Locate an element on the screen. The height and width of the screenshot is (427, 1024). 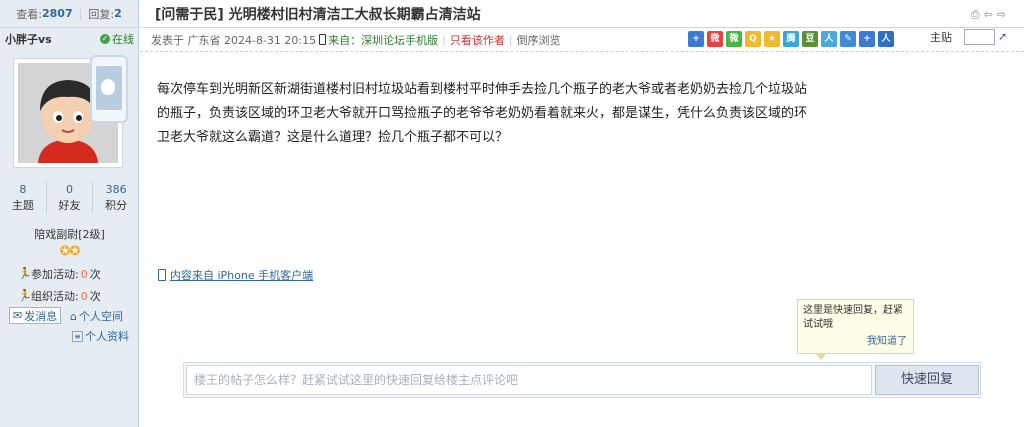
share-pencil-icon: ✎ is located at coordinates (848, 39).